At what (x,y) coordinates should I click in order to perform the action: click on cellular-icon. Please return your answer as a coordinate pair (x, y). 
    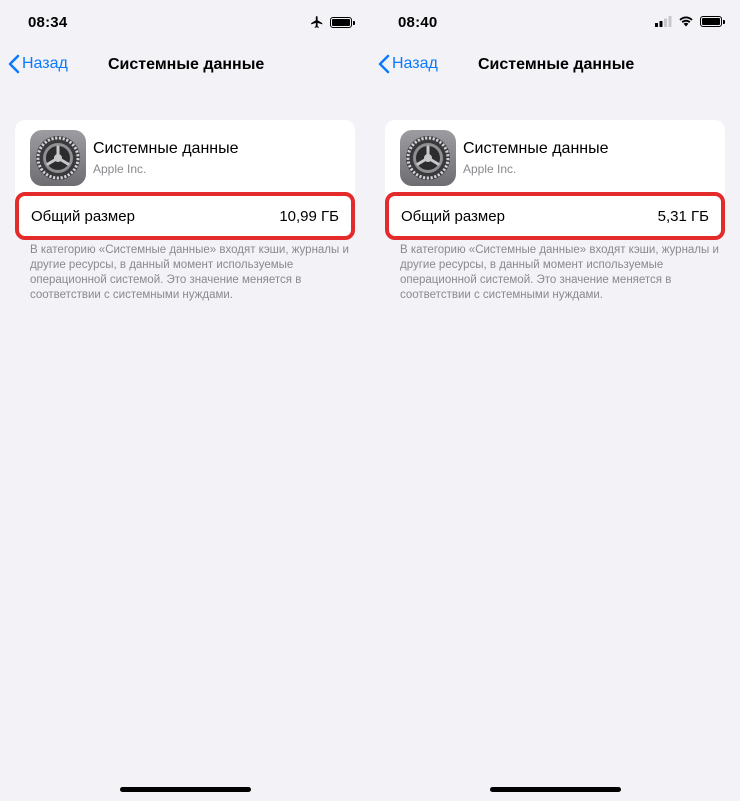
    Looking at the image, I should click on (663, 21).